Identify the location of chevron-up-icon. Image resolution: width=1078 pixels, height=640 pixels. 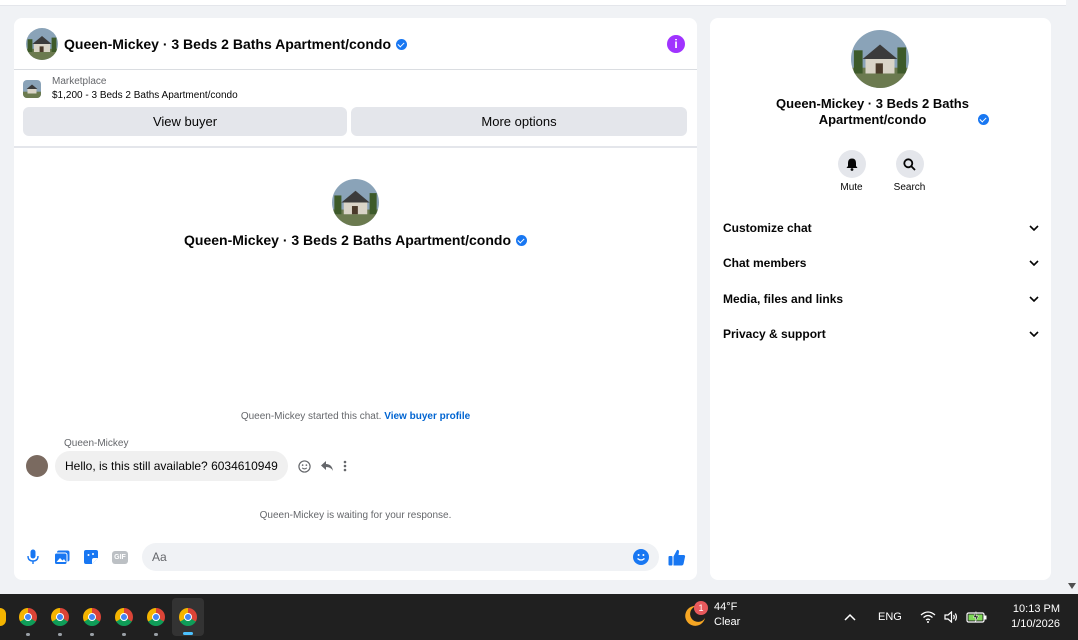
(850, 617).